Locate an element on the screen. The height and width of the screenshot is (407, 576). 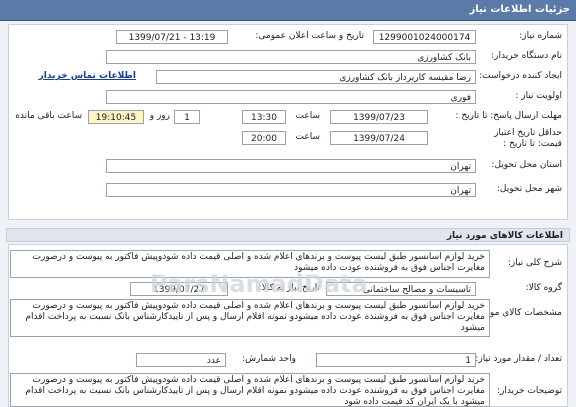
reply-time-field: 13:30 is located at coordinates (264, 117).